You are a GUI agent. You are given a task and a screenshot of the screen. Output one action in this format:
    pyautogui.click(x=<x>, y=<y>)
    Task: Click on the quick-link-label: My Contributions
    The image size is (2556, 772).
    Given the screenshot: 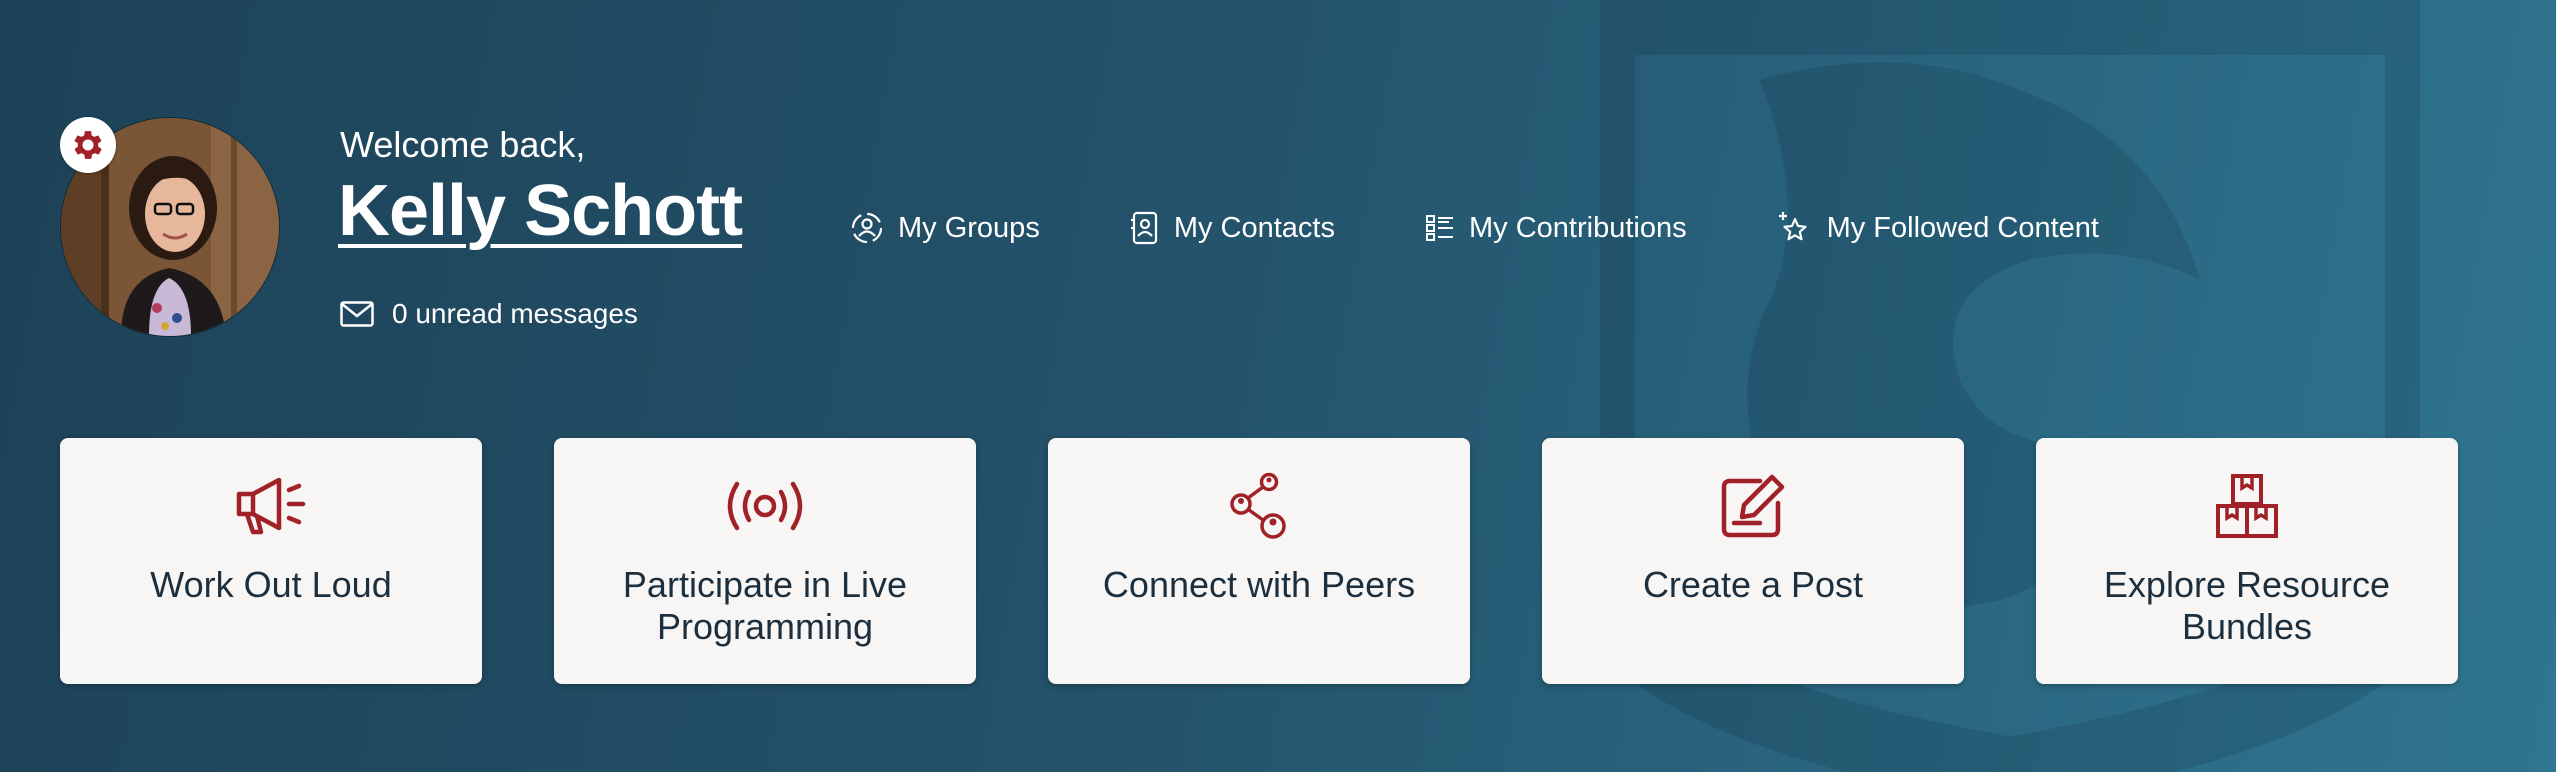 What is the action you would take?
    pyautogui.click(x=1578, y=227)
    